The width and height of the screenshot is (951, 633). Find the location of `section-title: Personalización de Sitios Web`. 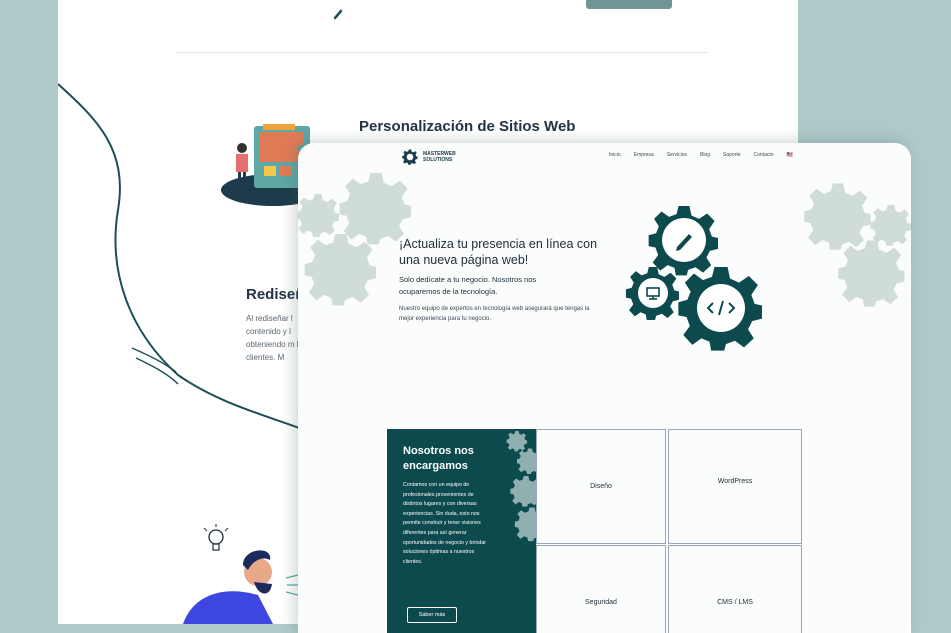

section-title: Personalización de Sitios Web is located at coordinates (467, 126).